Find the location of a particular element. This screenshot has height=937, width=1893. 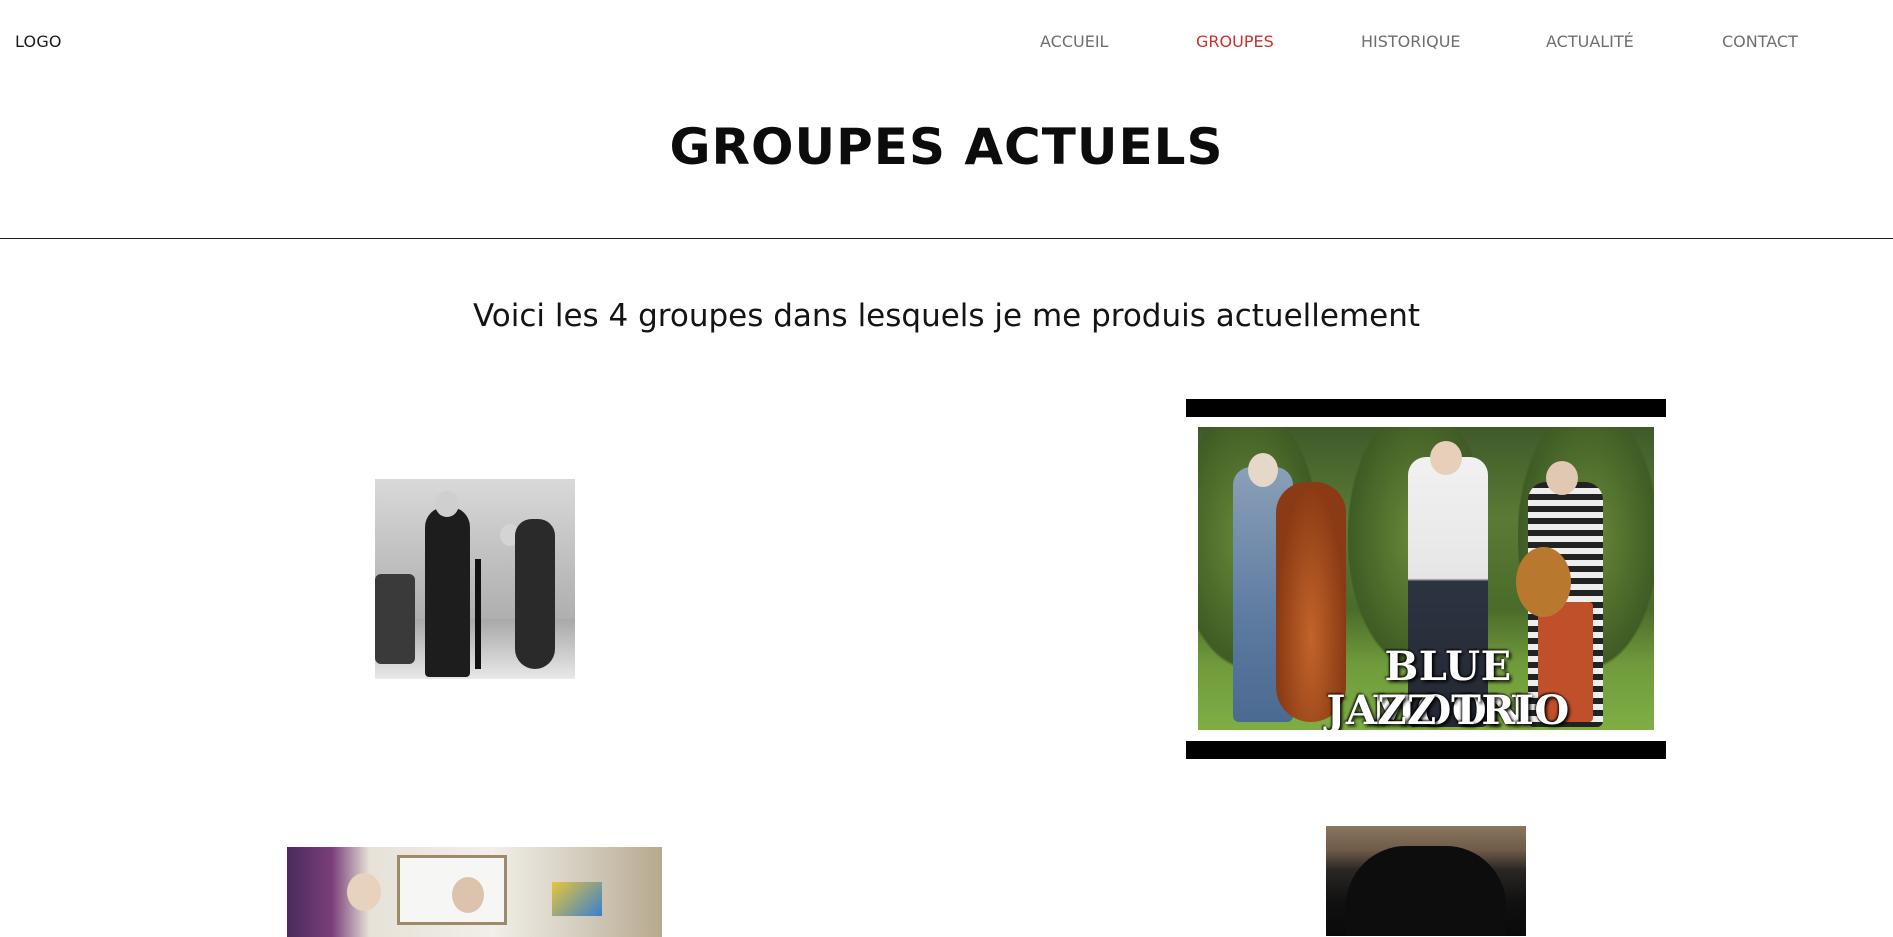

dark-figure is located at coordinates (1426, 891).